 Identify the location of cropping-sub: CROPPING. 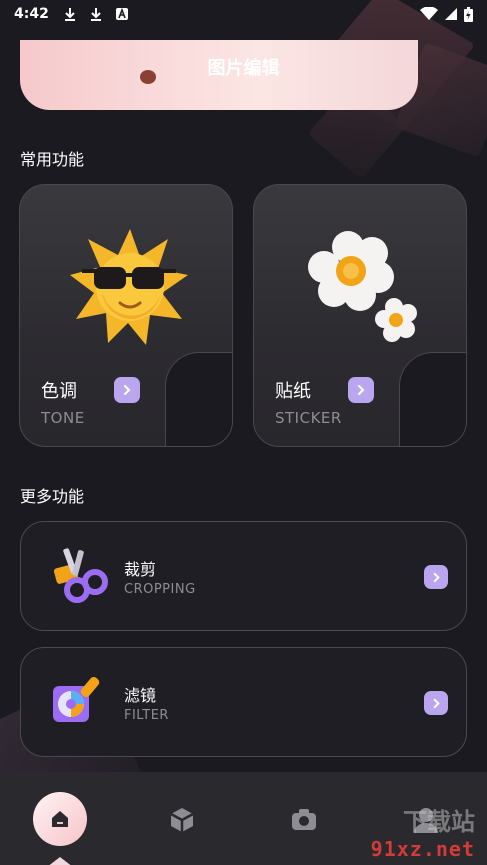
(160, 589).